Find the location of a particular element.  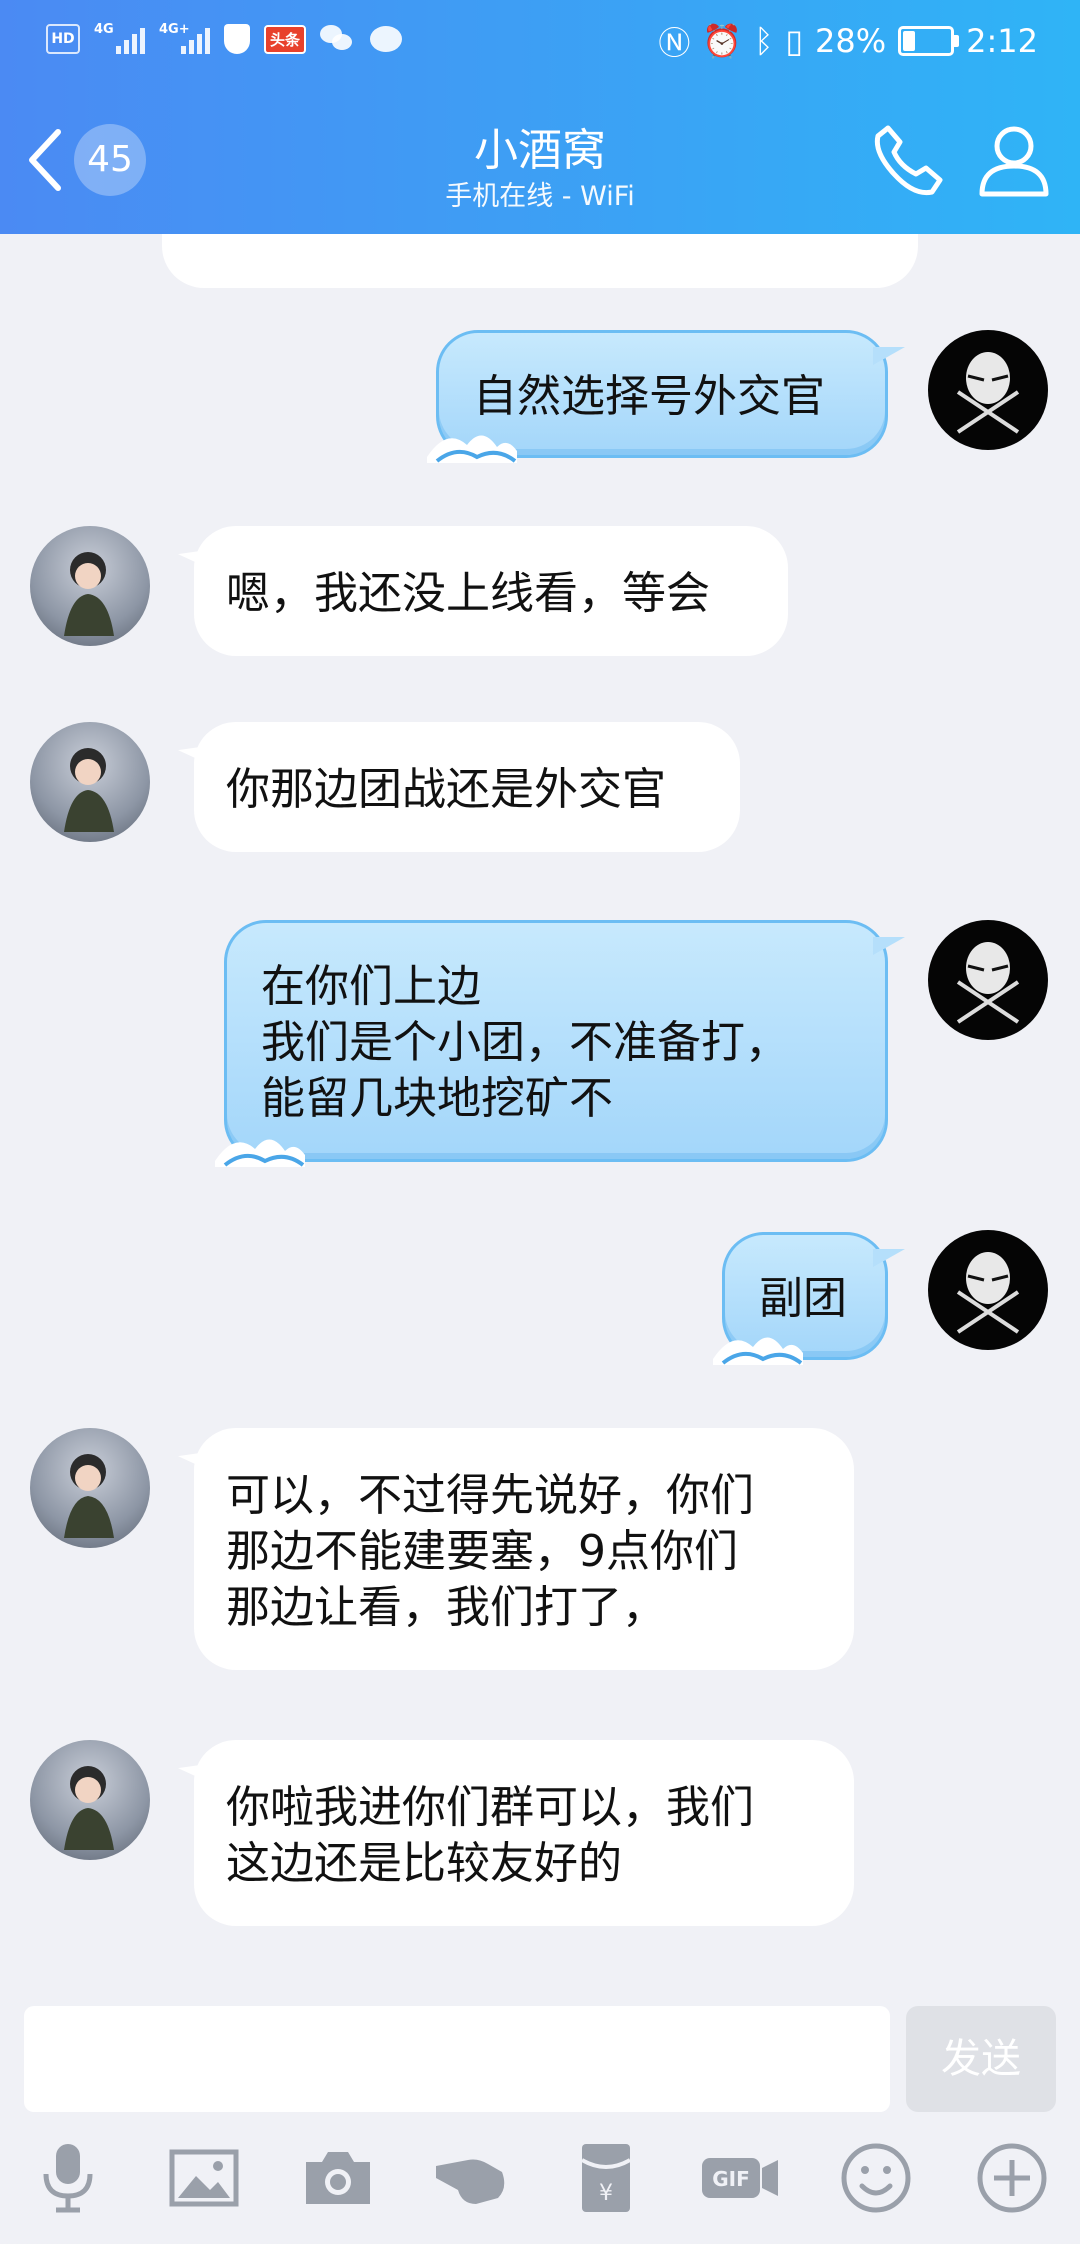

status-bar: HD 4G 4G+ 头条 Ⓝ ⏰ ᛒ ▯ 28% 2:12 is located at coordinates (540, 42).